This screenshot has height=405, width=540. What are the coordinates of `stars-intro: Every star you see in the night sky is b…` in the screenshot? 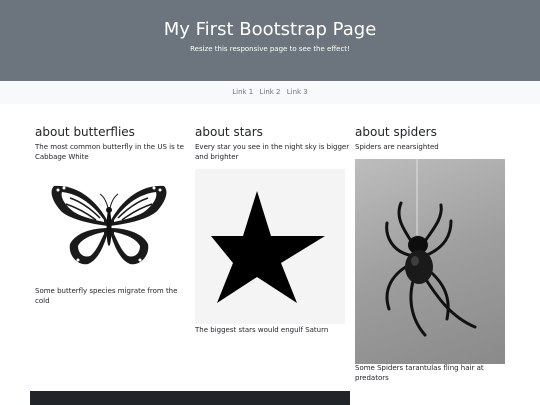 It's located at (272, 152).